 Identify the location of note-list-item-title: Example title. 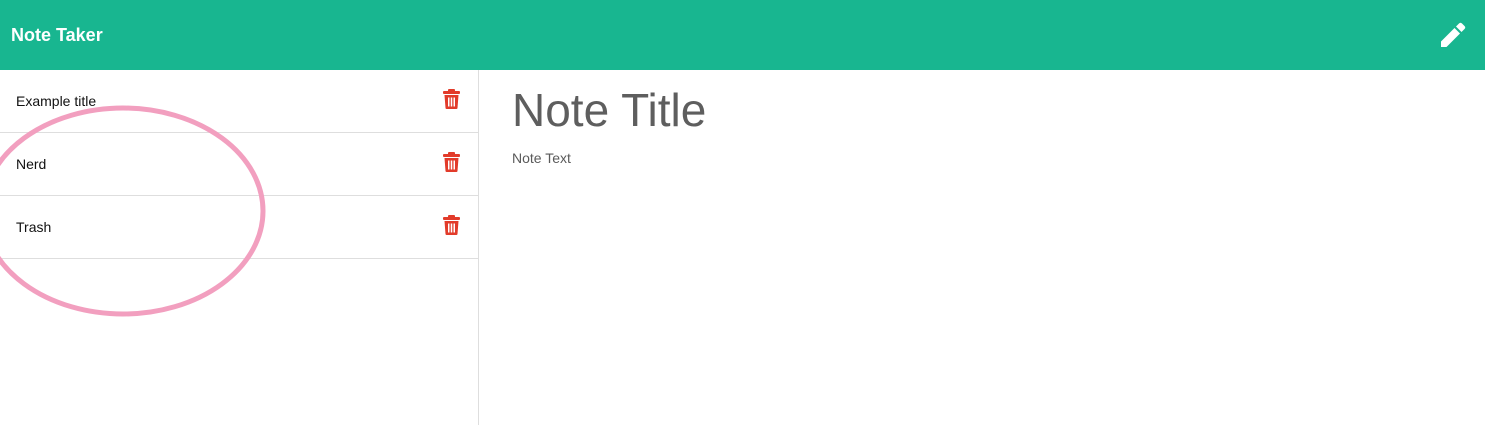
(56, 101).